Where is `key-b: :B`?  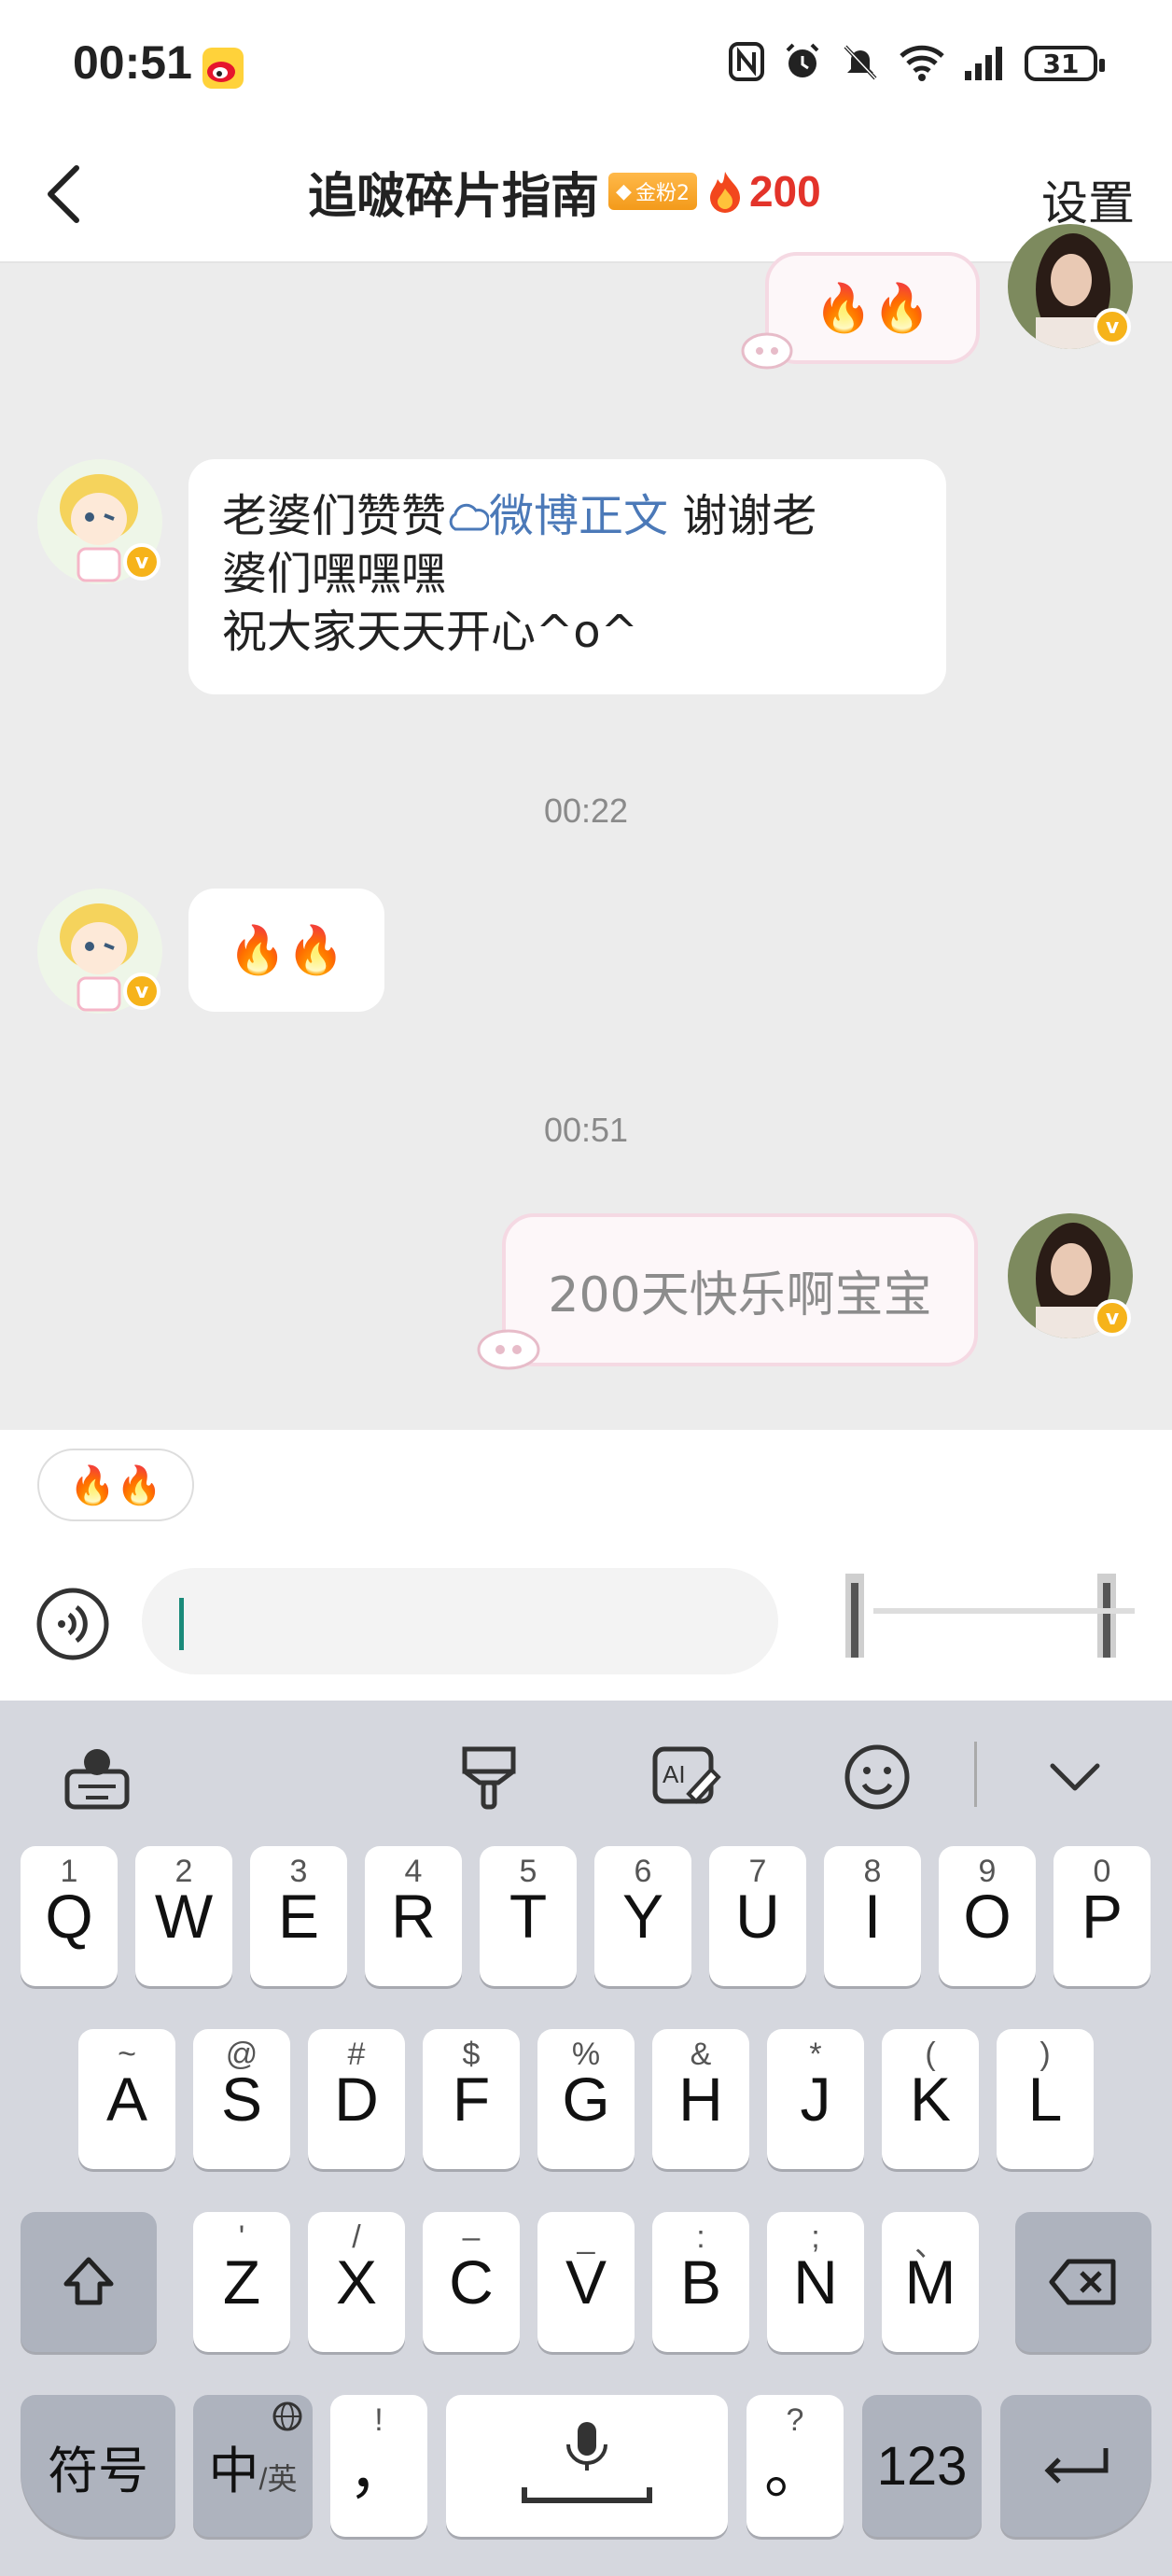 key-b: :B is located at coordinates (700, 2282).